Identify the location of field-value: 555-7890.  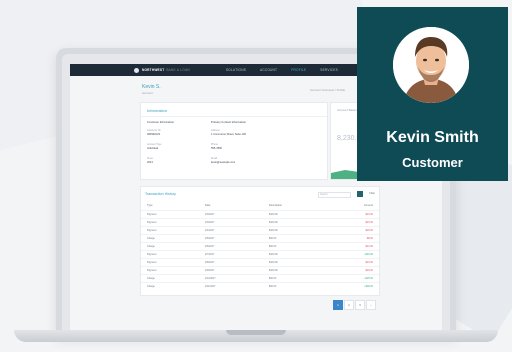
(216, 148).